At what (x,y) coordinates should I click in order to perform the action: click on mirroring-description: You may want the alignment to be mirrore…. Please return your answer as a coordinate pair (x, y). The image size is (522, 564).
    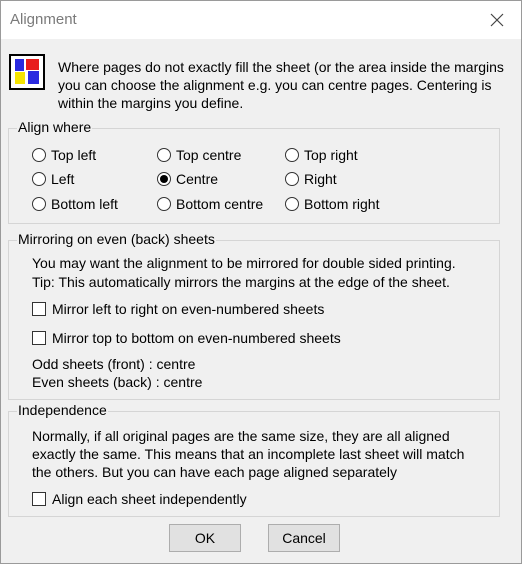
    Looking at the image, I should click on (244, 263).